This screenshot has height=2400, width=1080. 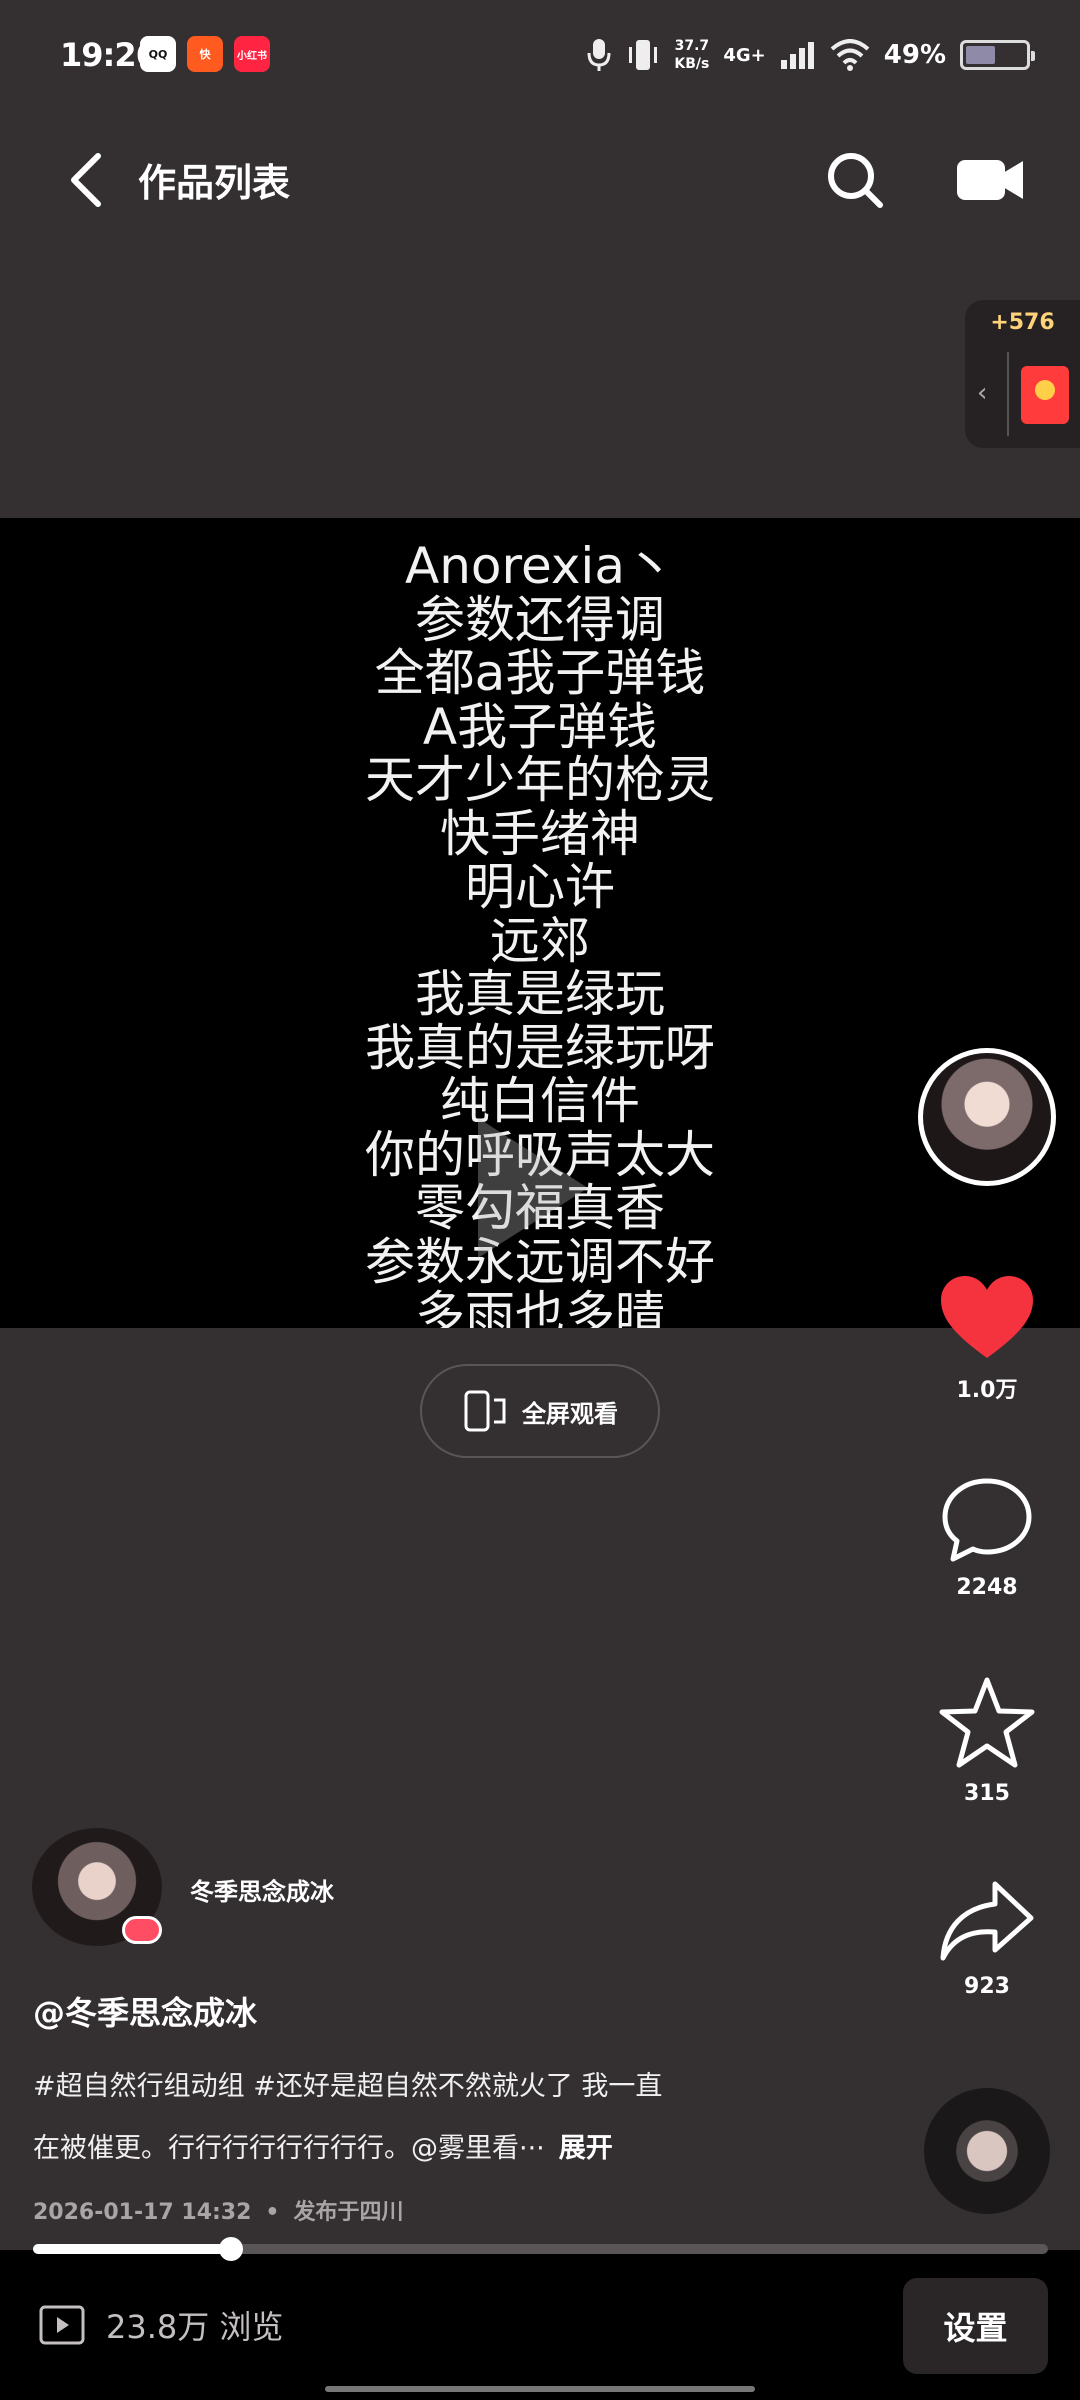 What do you see at coordinates (195, 2327) in the screenshot?
I see `view-count-text: 23.8万 浏览` at bounding box center [195, 2327].